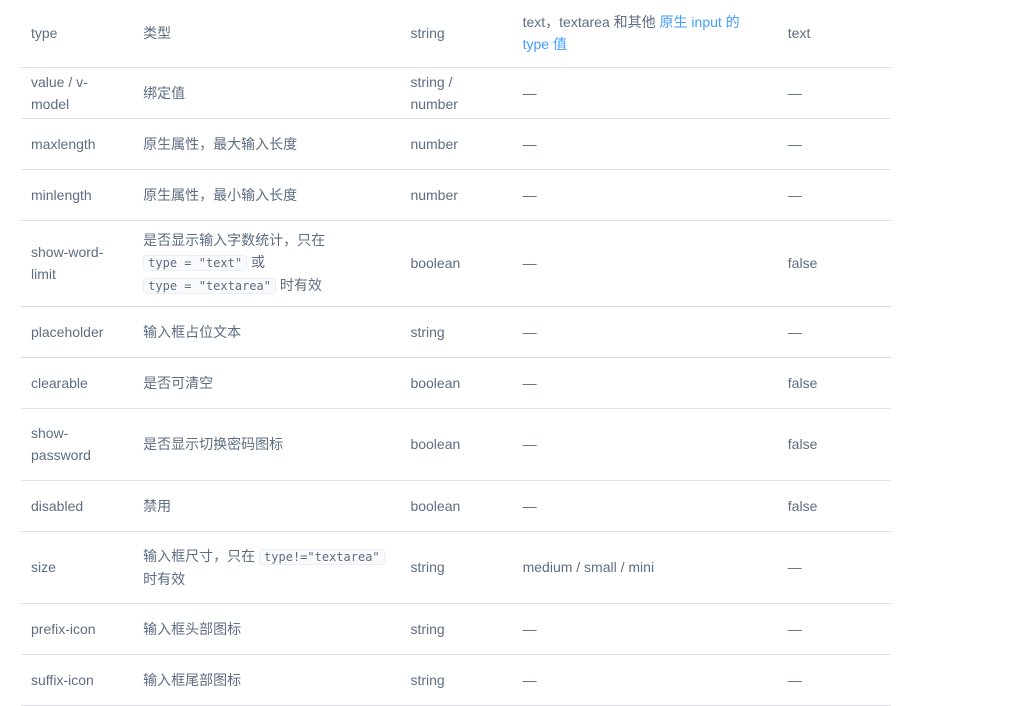 This screenshot has height=706, width=1035. I want to click on param-cell: type, so click(77, 34).